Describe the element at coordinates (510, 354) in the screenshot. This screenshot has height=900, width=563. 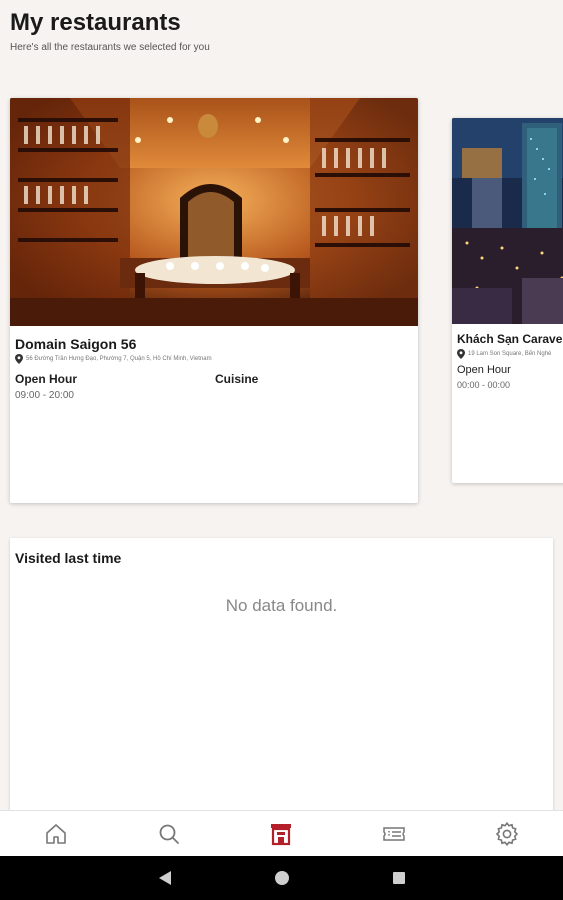
I see `address-text: 19 Lam Son Square, Bến Nghé` at that location.